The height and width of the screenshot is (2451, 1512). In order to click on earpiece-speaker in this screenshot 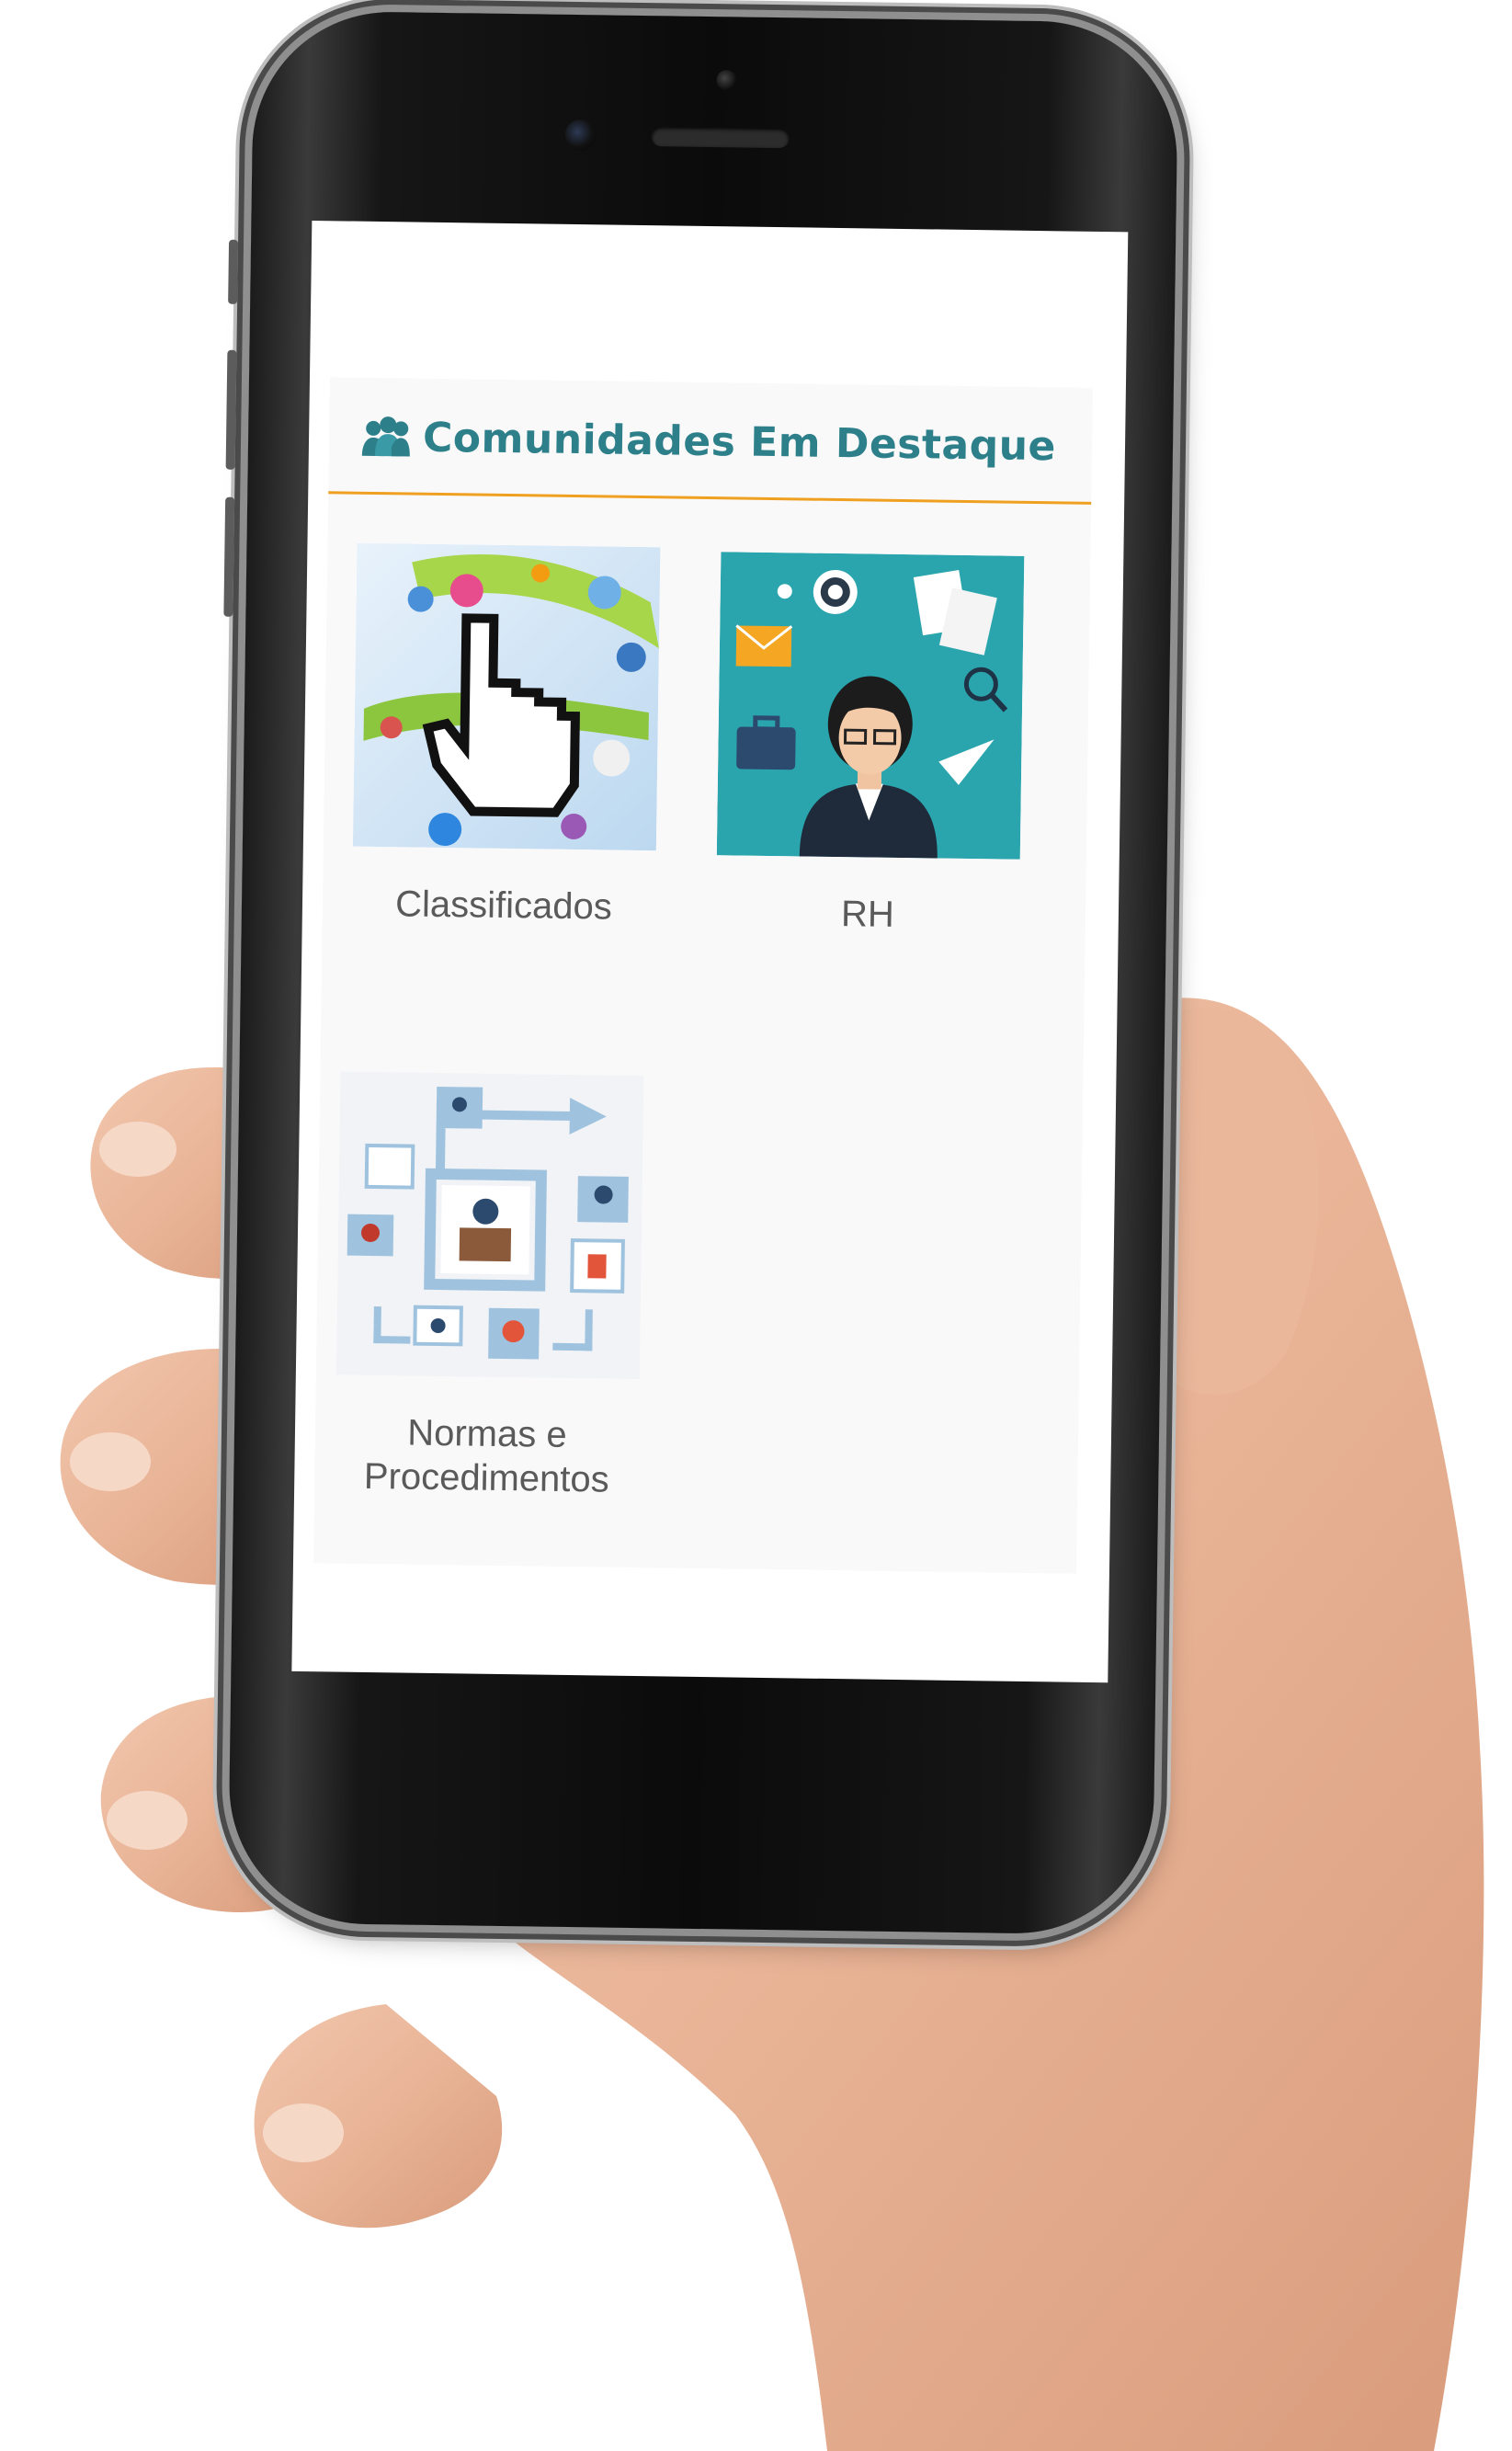, I will do `click(721, 137)`.